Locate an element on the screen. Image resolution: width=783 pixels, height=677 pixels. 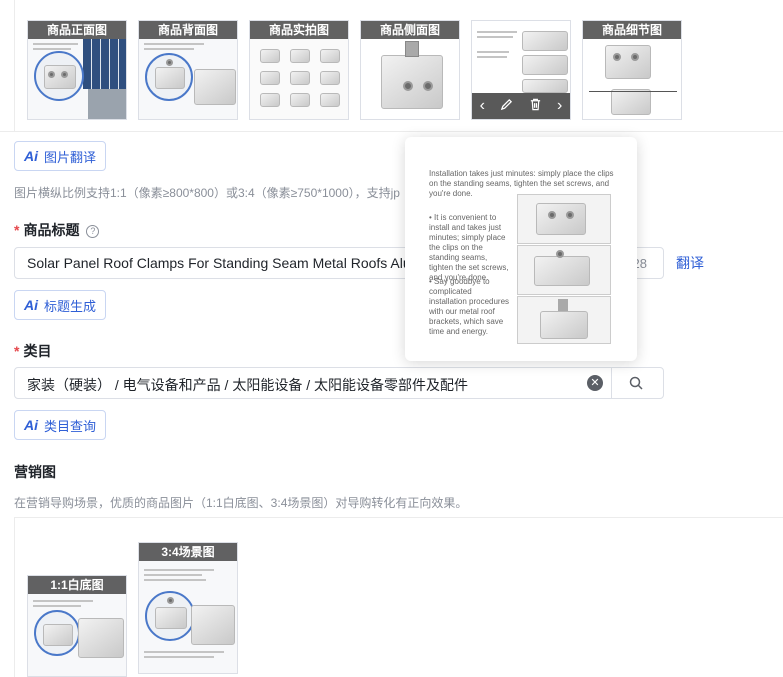
image-translate-button: Ai 图片翻译 is located at coordinates (60, 156).